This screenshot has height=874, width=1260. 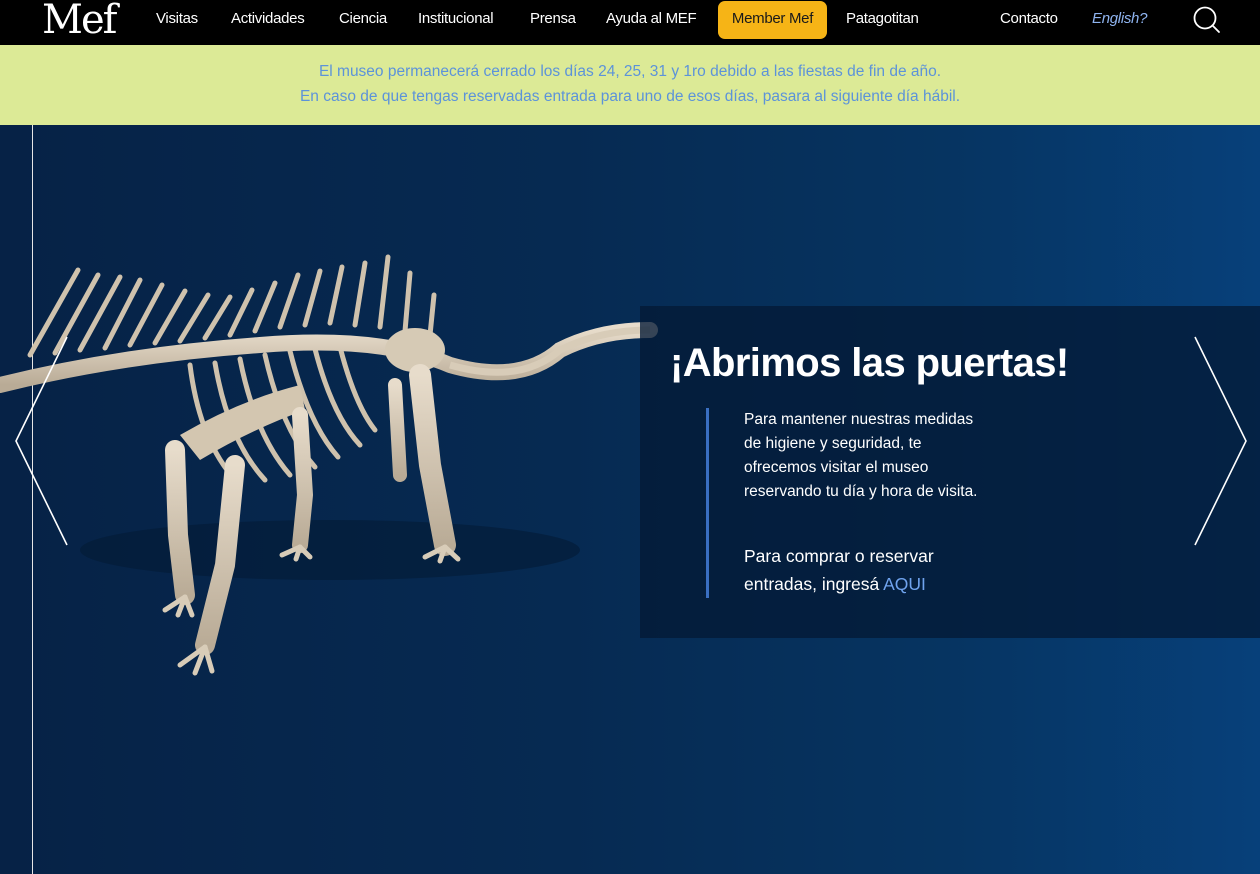 What do you see at coordinates (904, 584) in the screenshot?
I see `buy-tickets-link: AQUI` at bounding box center [904, 584].